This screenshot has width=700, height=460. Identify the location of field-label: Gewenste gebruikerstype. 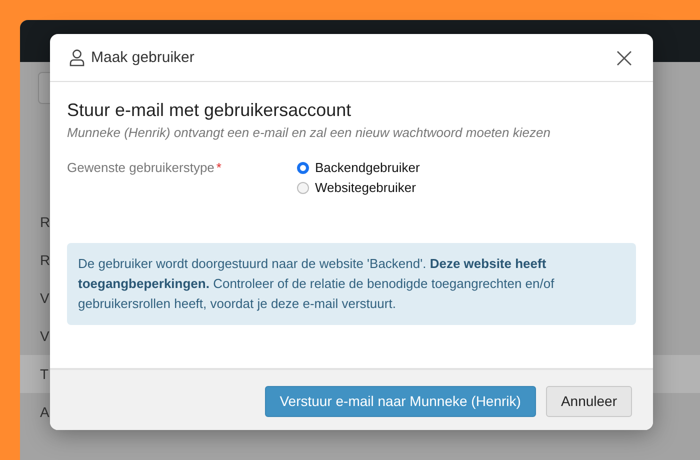
(140, 167).